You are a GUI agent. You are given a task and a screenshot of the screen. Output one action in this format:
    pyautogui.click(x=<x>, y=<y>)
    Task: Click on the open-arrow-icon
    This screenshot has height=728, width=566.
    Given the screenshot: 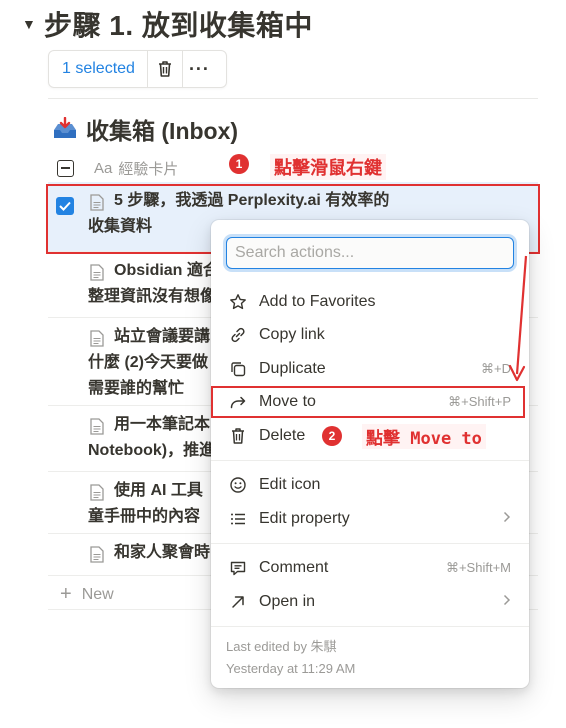 What is the action you would take?
    pyautogui.click(x=238, y=602)
    